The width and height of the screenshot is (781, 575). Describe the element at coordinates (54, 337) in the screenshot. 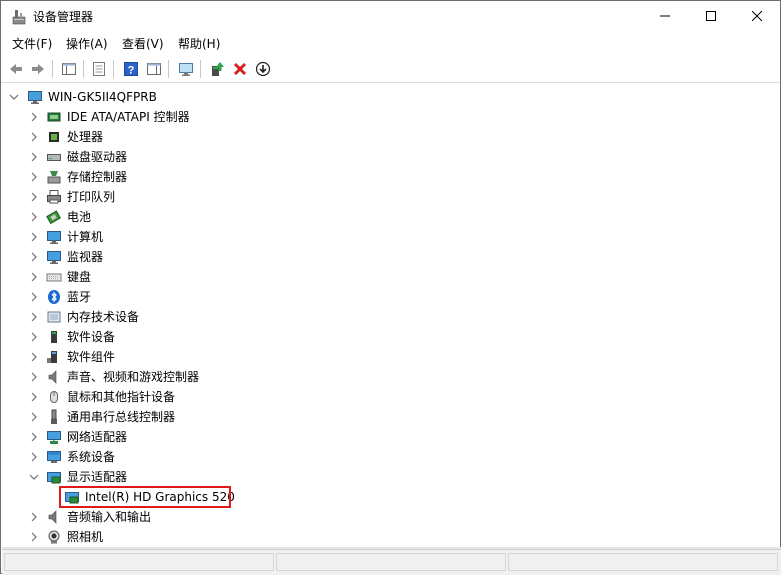

I see `software-device-icon` at that location.